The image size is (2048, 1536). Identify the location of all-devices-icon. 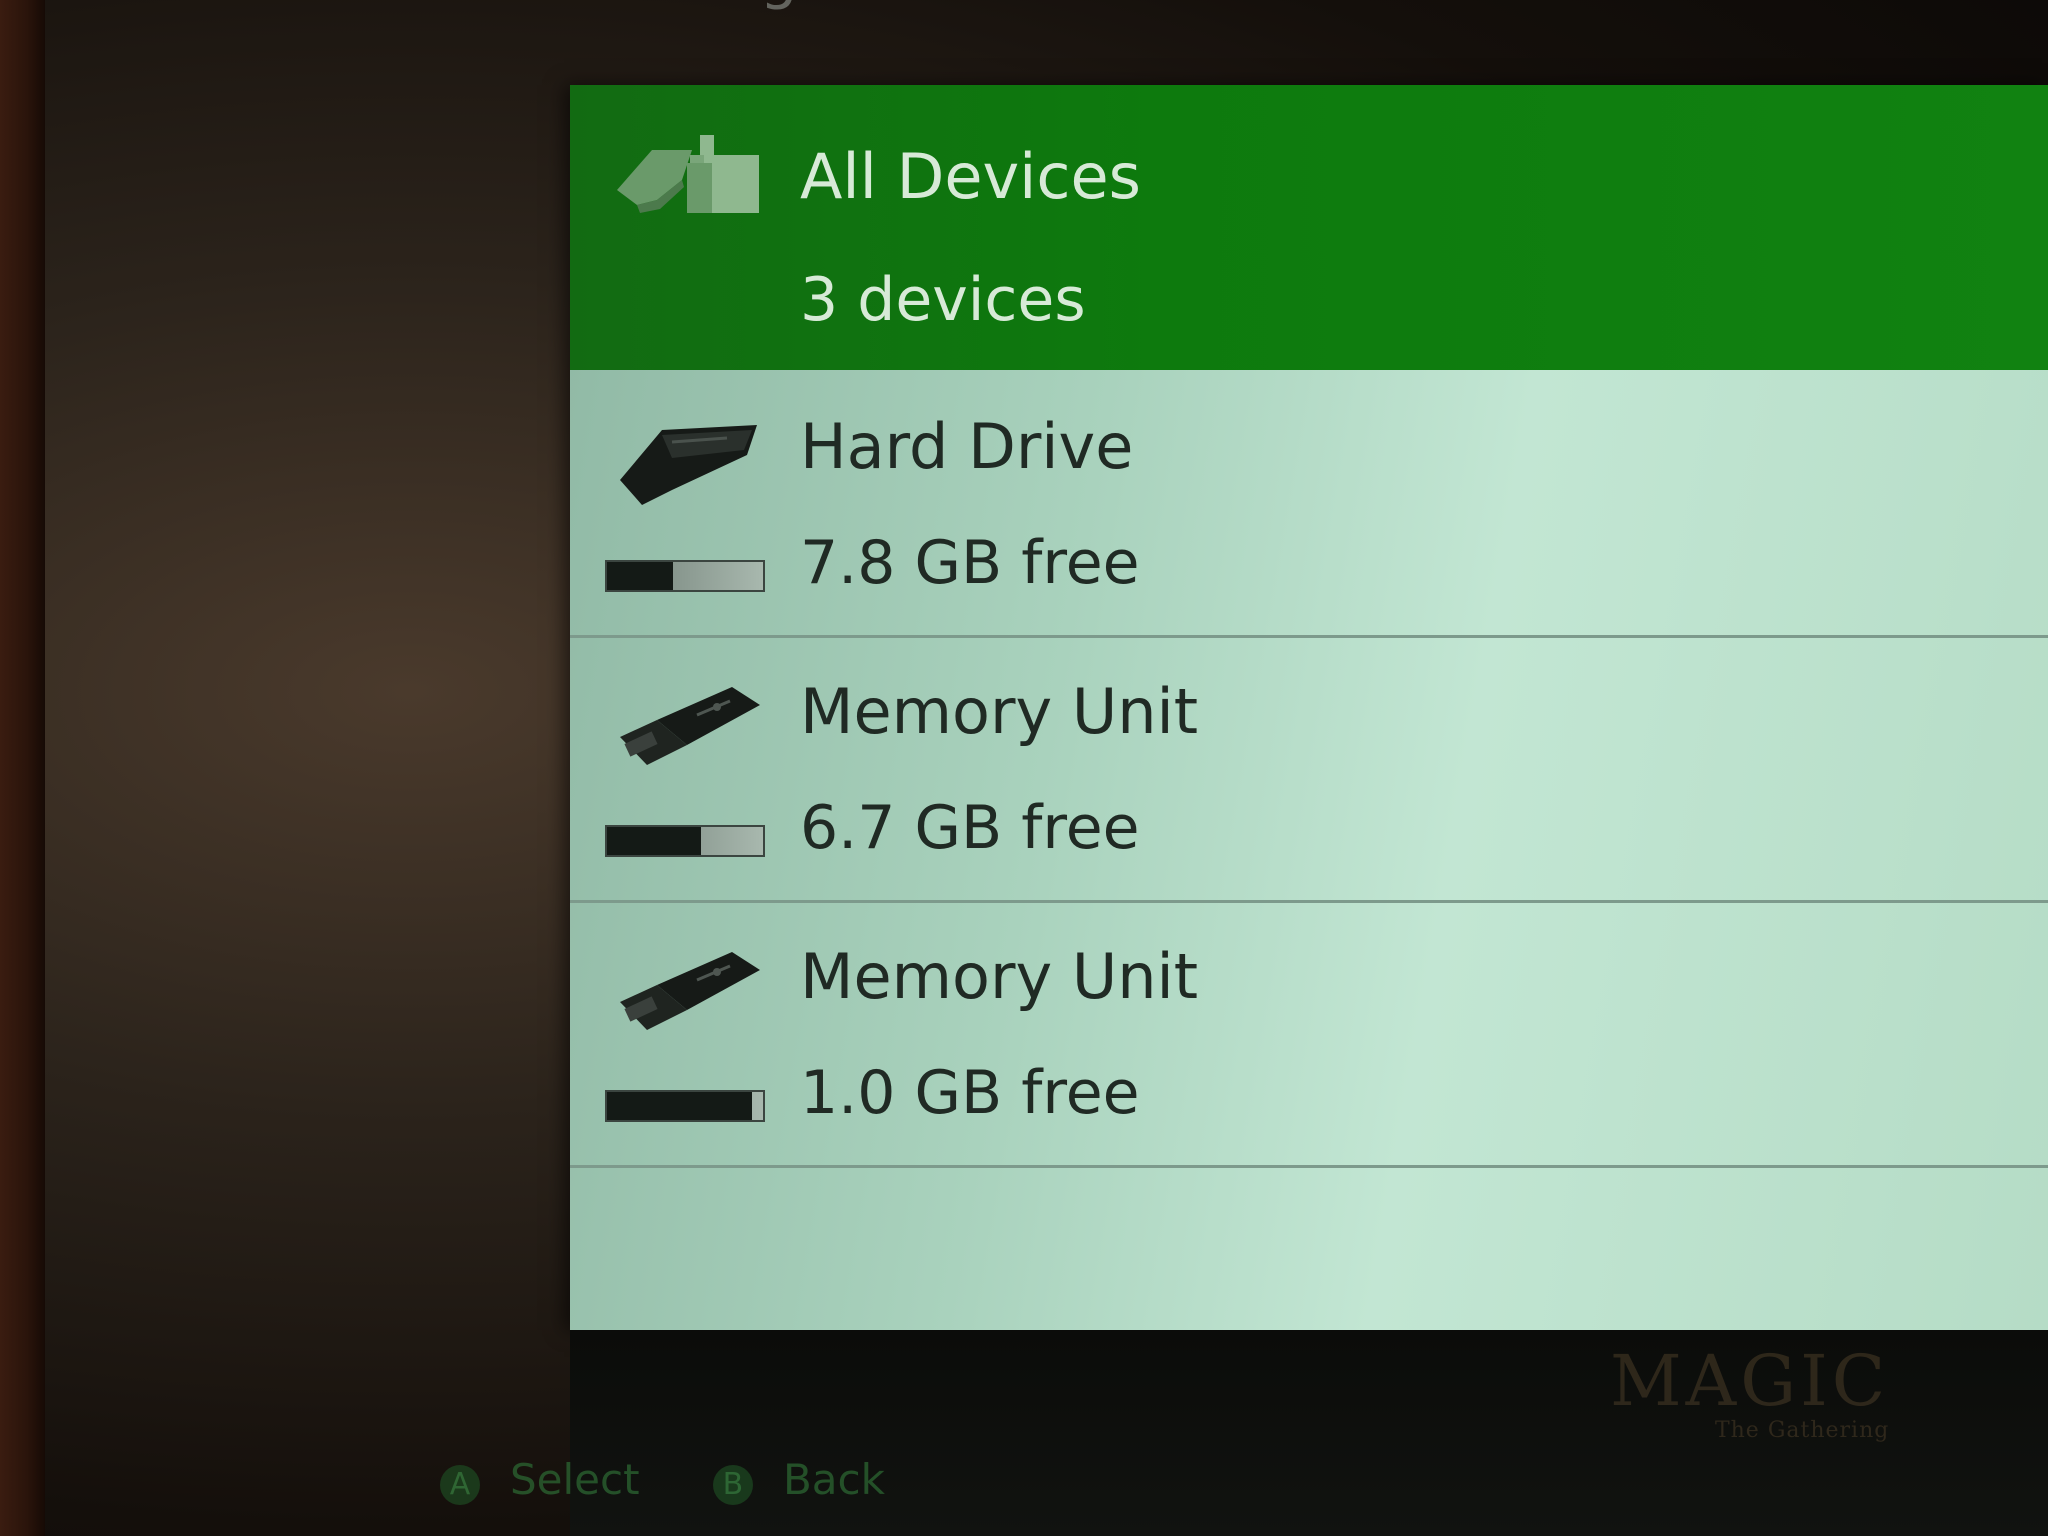
(687, 175).